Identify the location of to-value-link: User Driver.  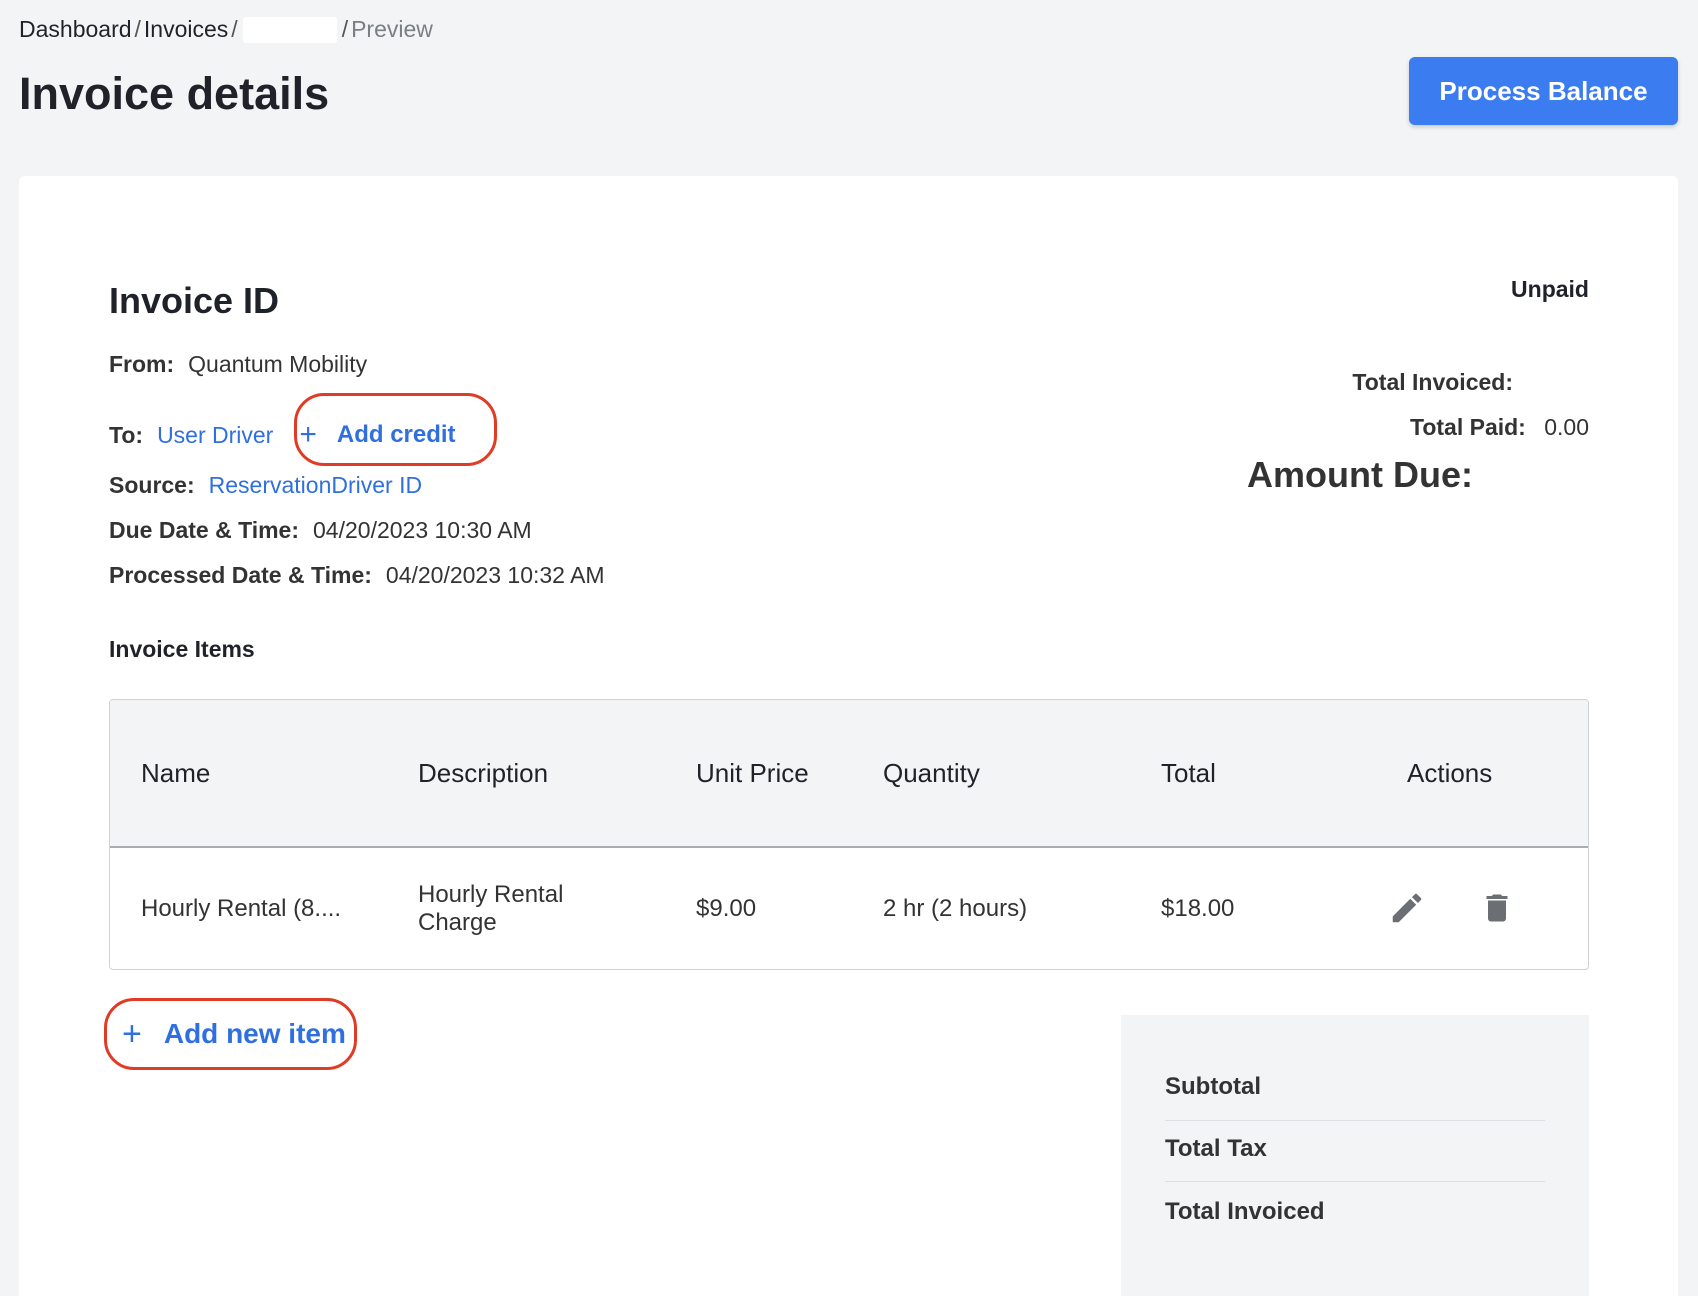
(215, 435).